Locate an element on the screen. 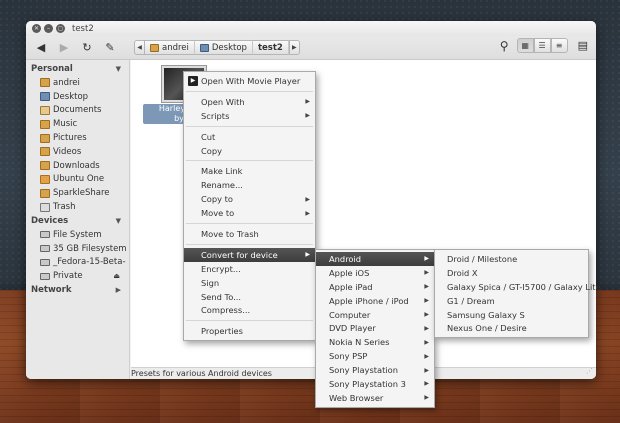  sidebar-item-label: Music is located at coordinates (65, 124).